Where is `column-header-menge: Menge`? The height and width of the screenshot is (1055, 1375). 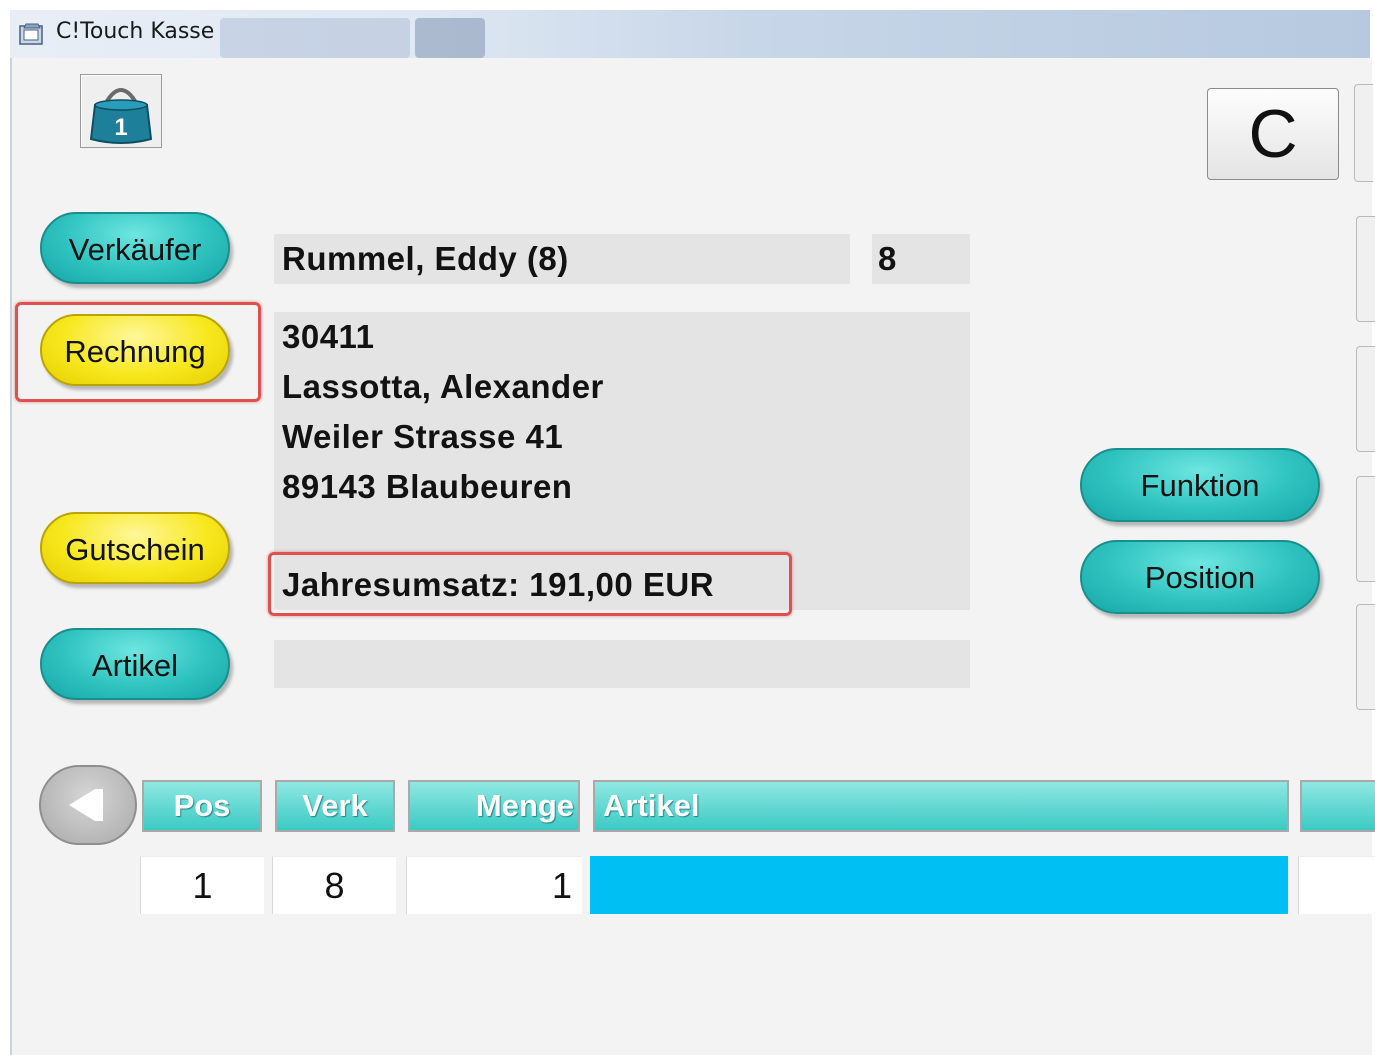
column-header-menge: Menge is located at coordinates (494, 806).